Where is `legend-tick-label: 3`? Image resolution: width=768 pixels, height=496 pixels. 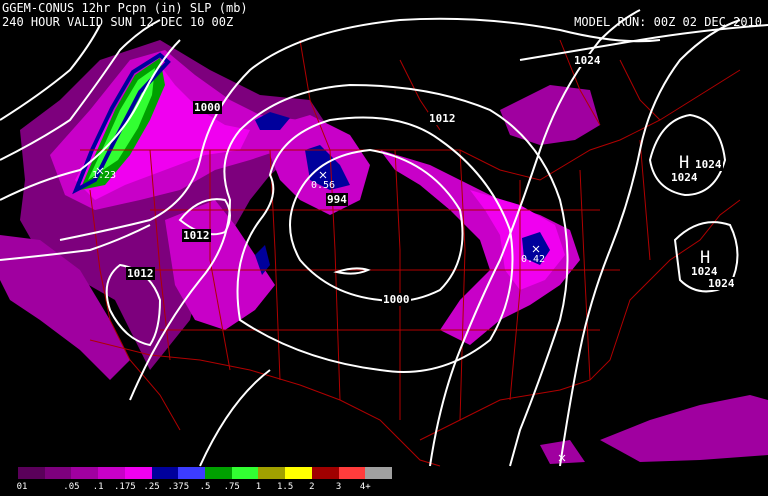
legend-tick-label: 3 is located at coordinates (338, 487).